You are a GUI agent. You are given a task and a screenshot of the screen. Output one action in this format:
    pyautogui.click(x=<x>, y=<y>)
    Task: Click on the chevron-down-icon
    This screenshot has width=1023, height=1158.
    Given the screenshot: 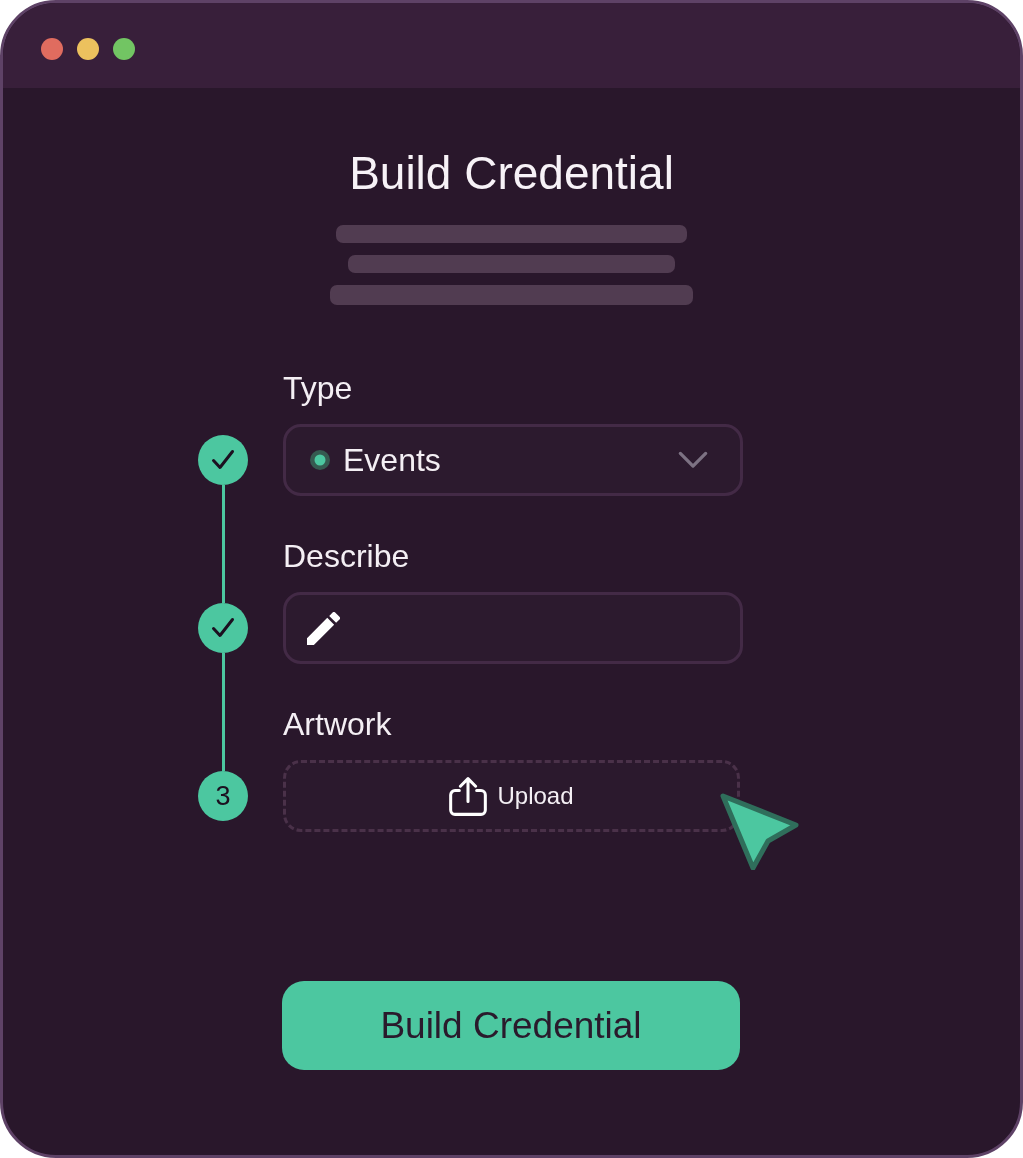 What is the action you would take?
    pyautogui.click(x=693, y=460)
    